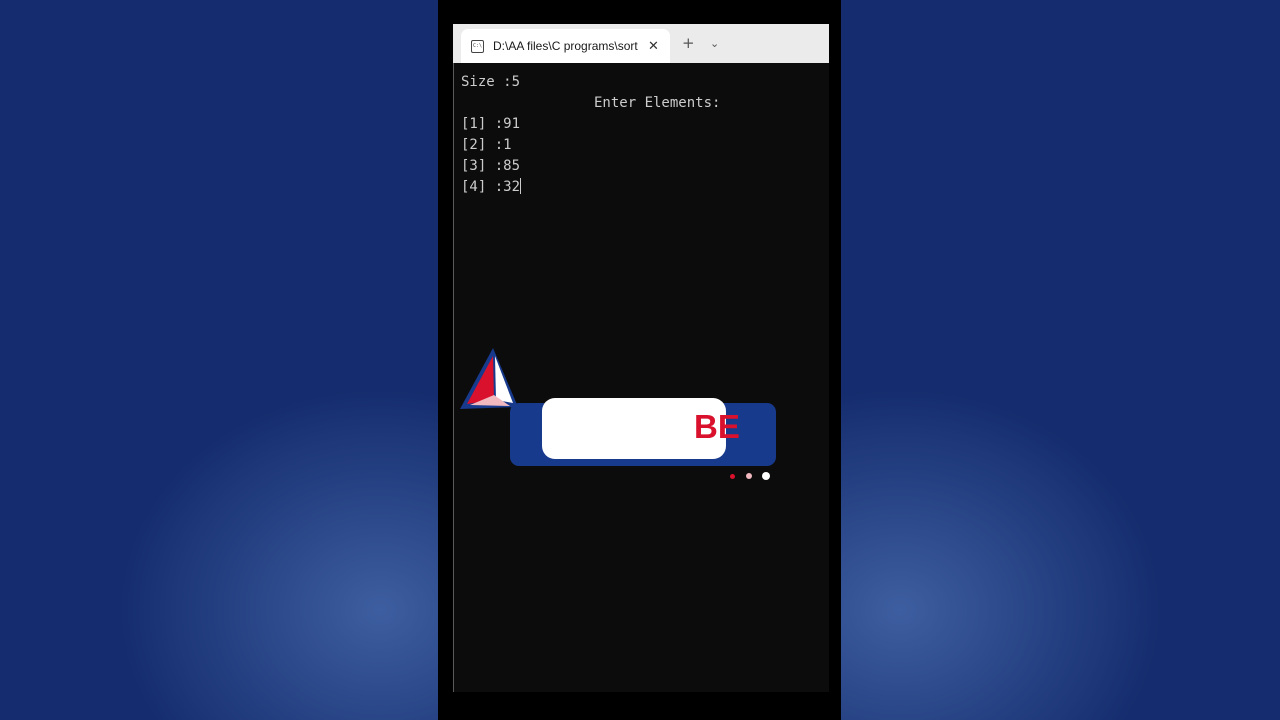 The height and width of the screenshot is (720, 1280). Describe the element at coordinates (491, 166) in the screenshot. I see `entry-line: [3] :85` at that location.